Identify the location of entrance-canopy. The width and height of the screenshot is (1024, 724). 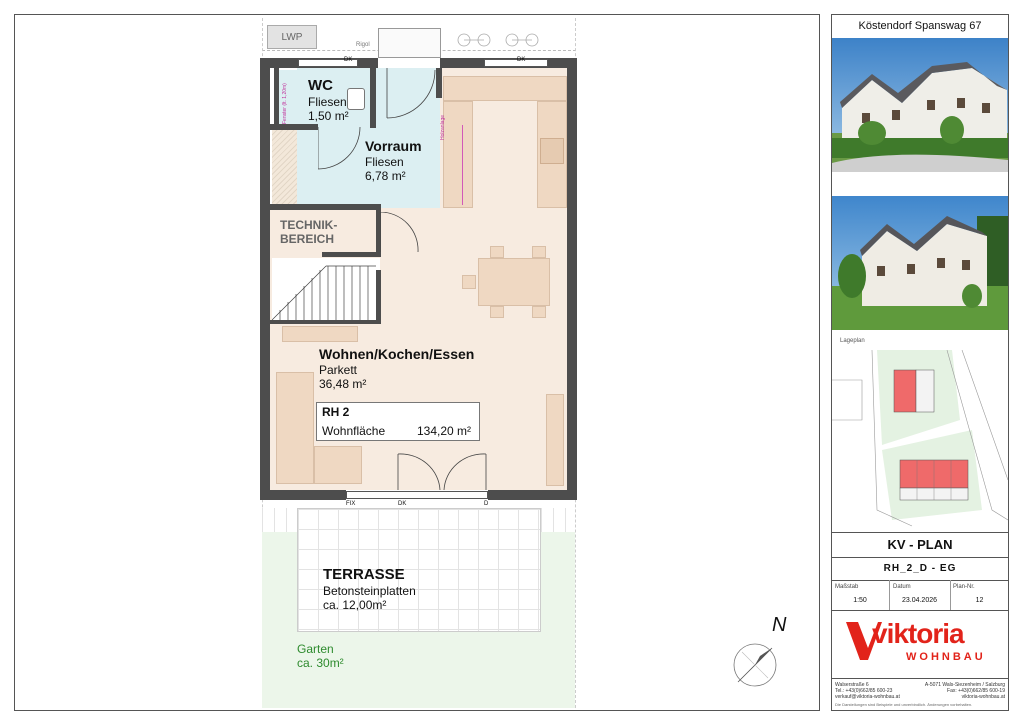
(409, 43).